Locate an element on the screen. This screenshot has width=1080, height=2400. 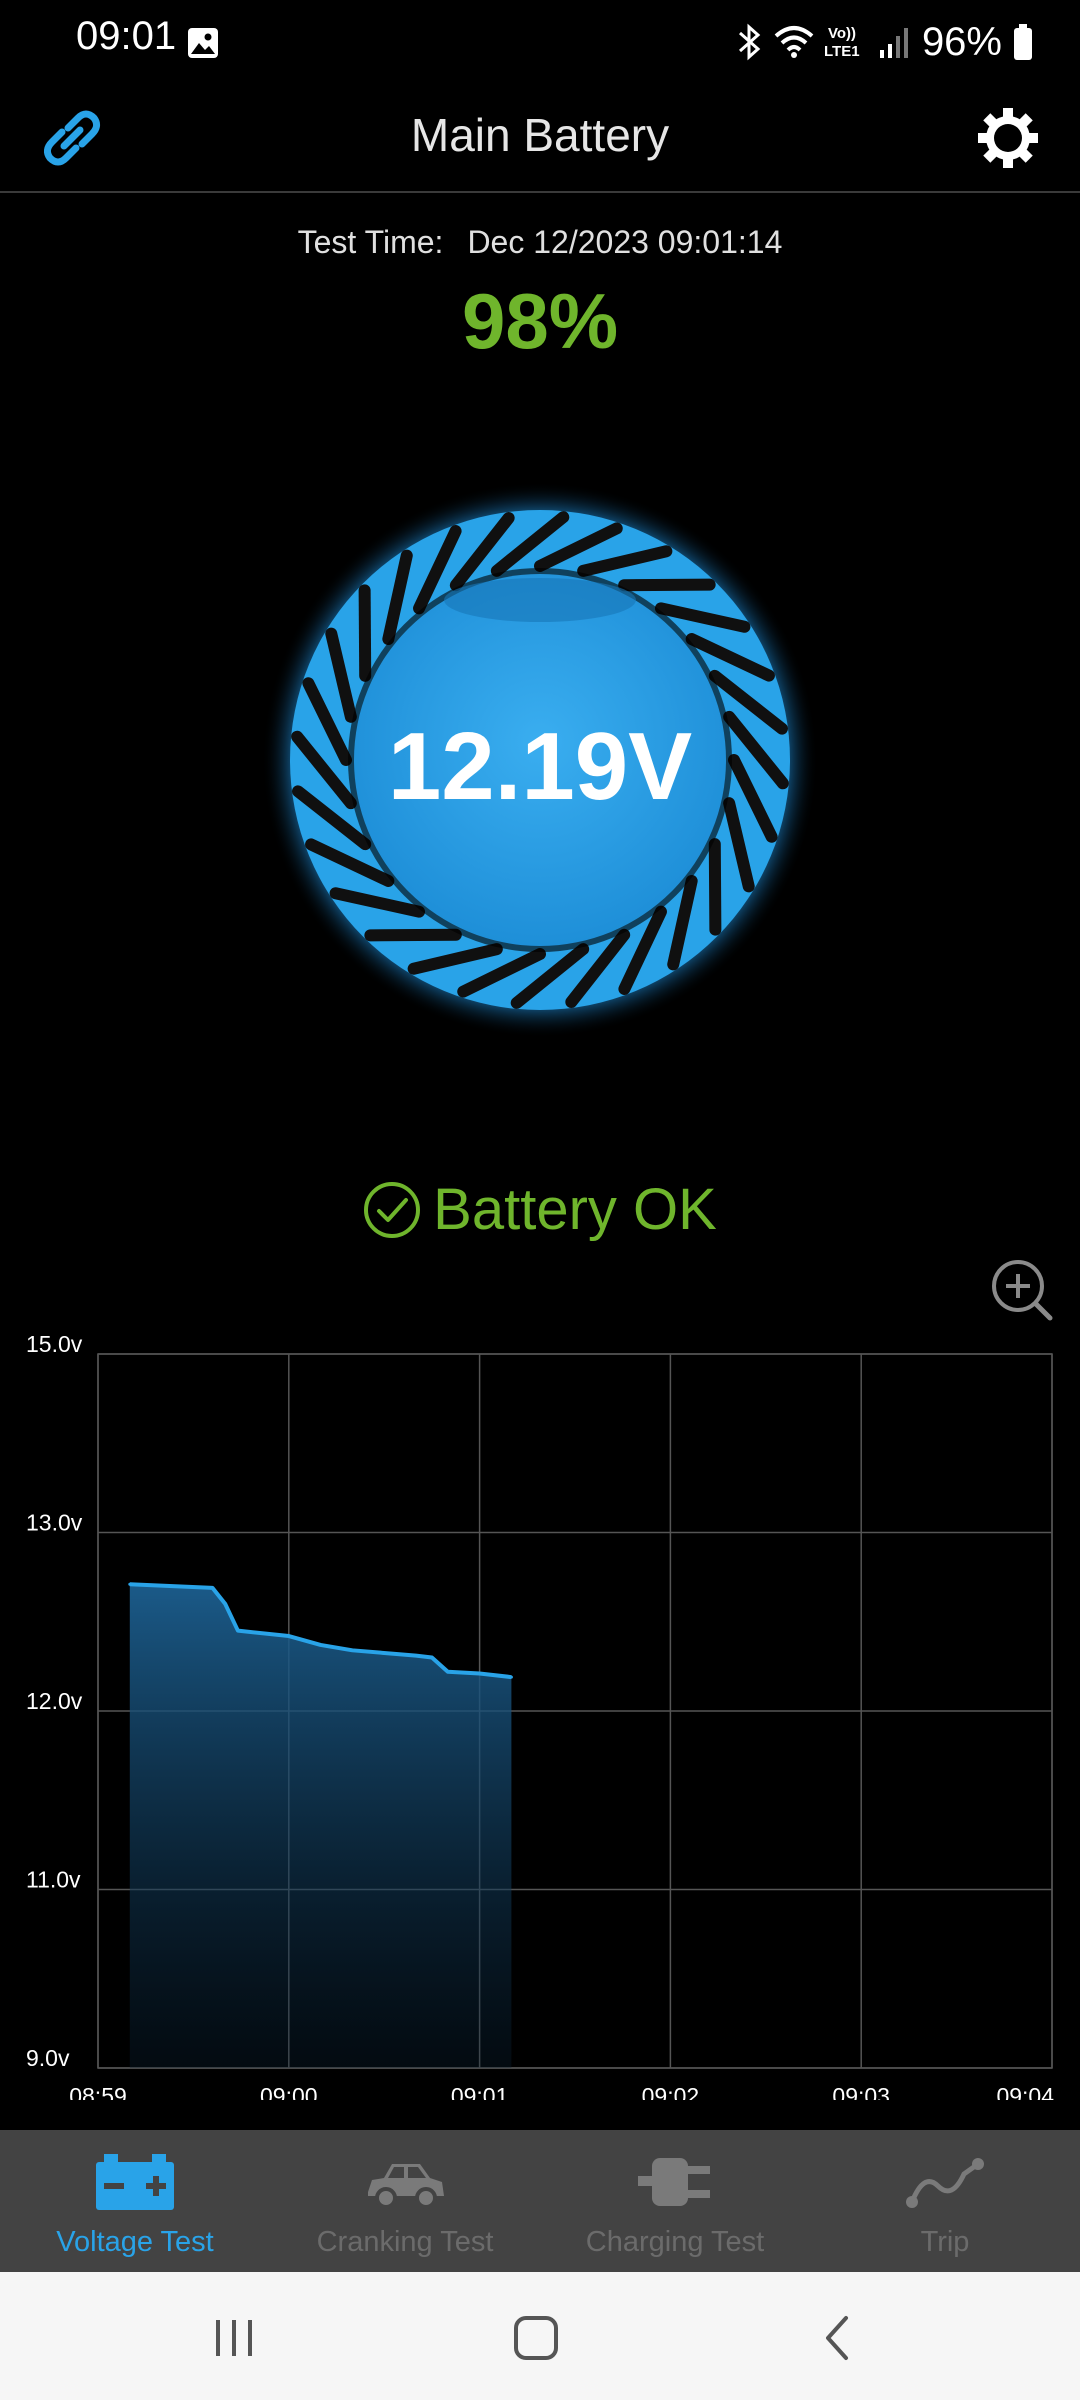
test-time-value: Dec 12/2023 09:01:14 is located at coordinates (625, 242).